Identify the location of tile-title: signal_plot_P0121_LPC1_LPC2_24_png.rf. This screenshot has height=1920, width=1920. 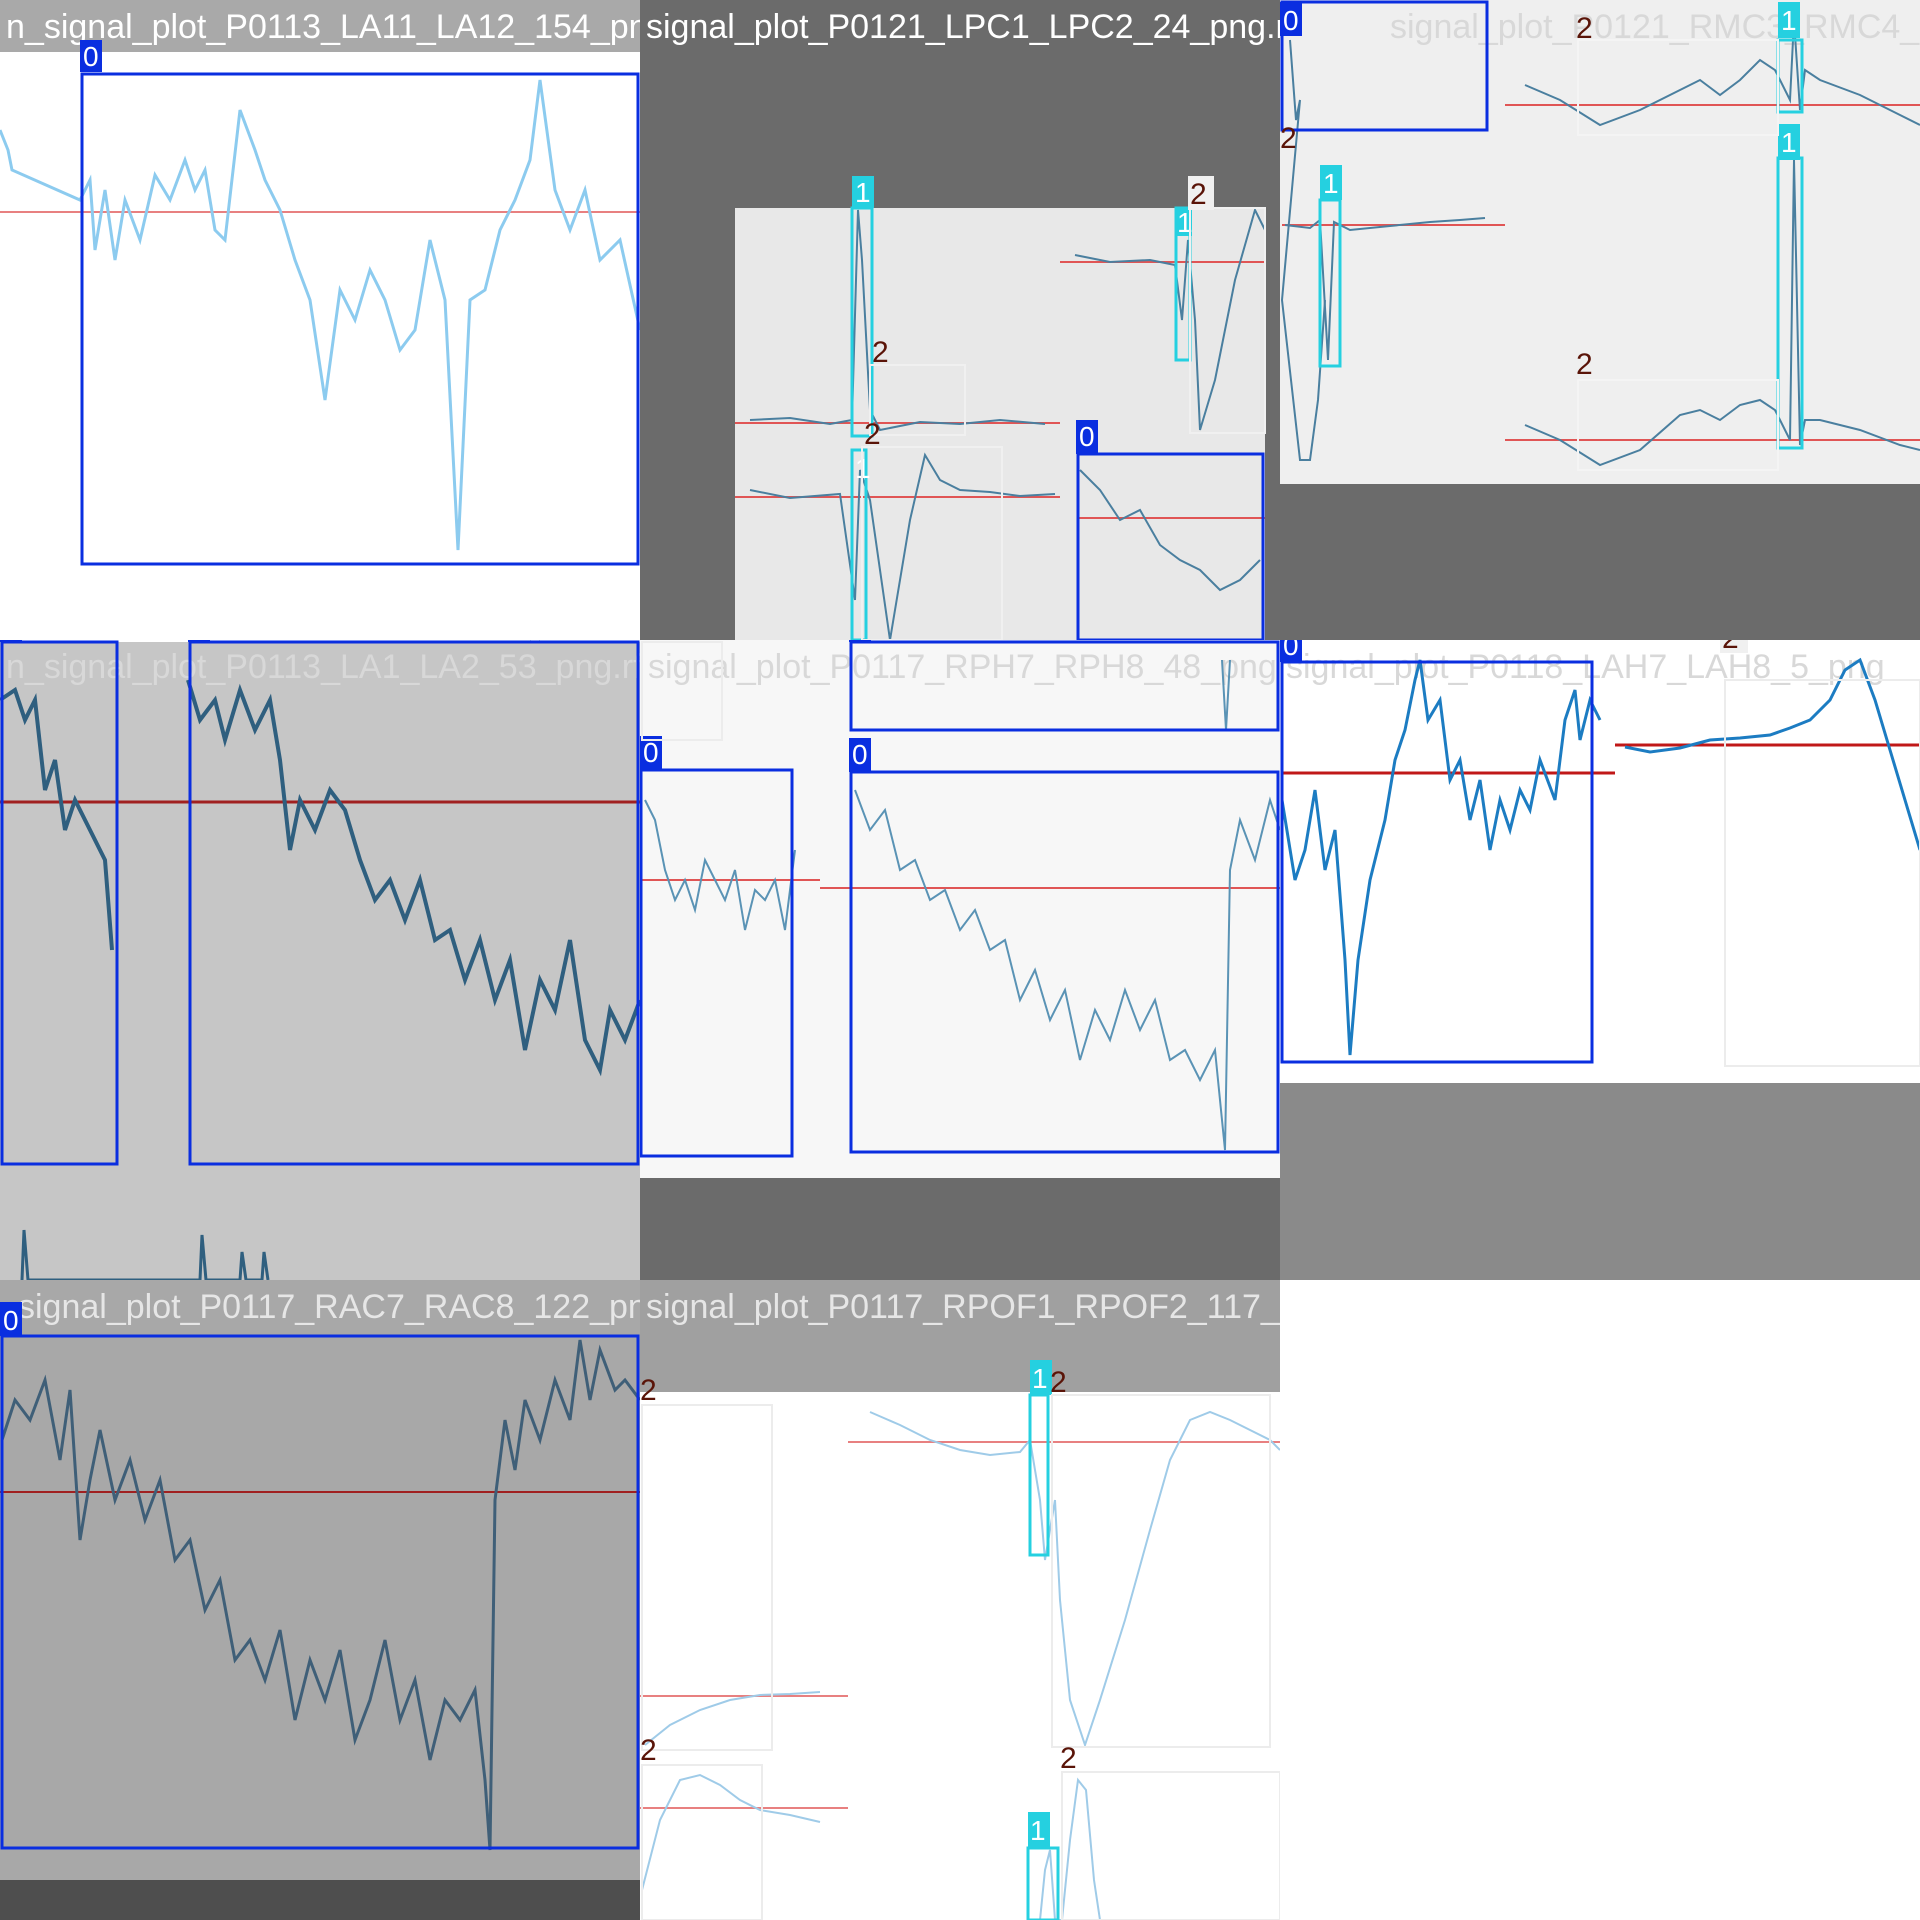
(971, 27).